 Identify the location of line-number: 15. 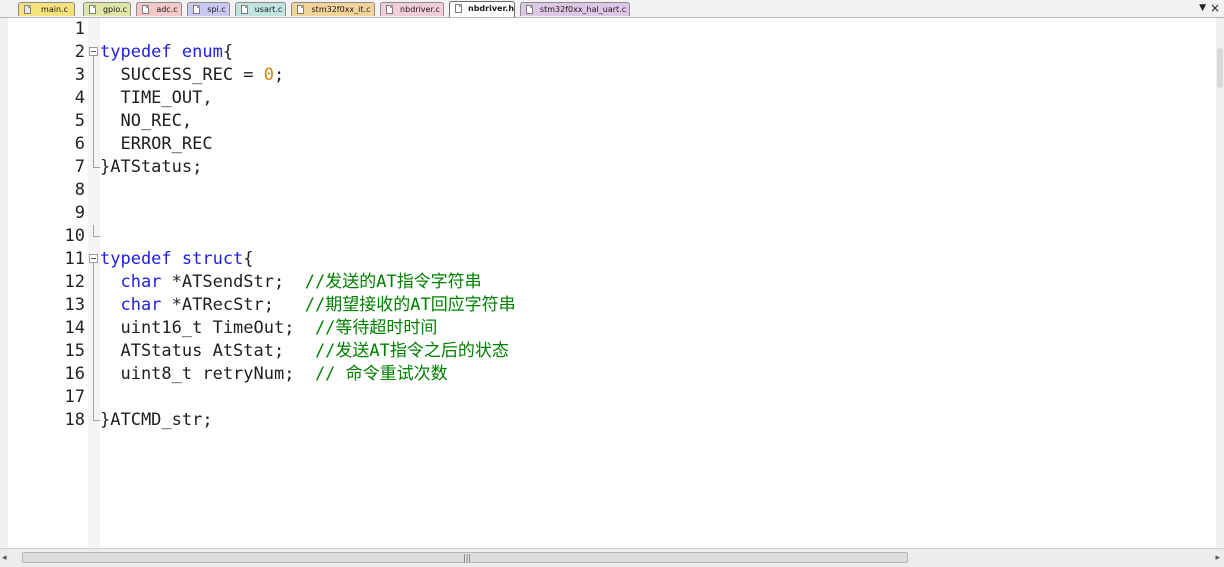
(74, 351).